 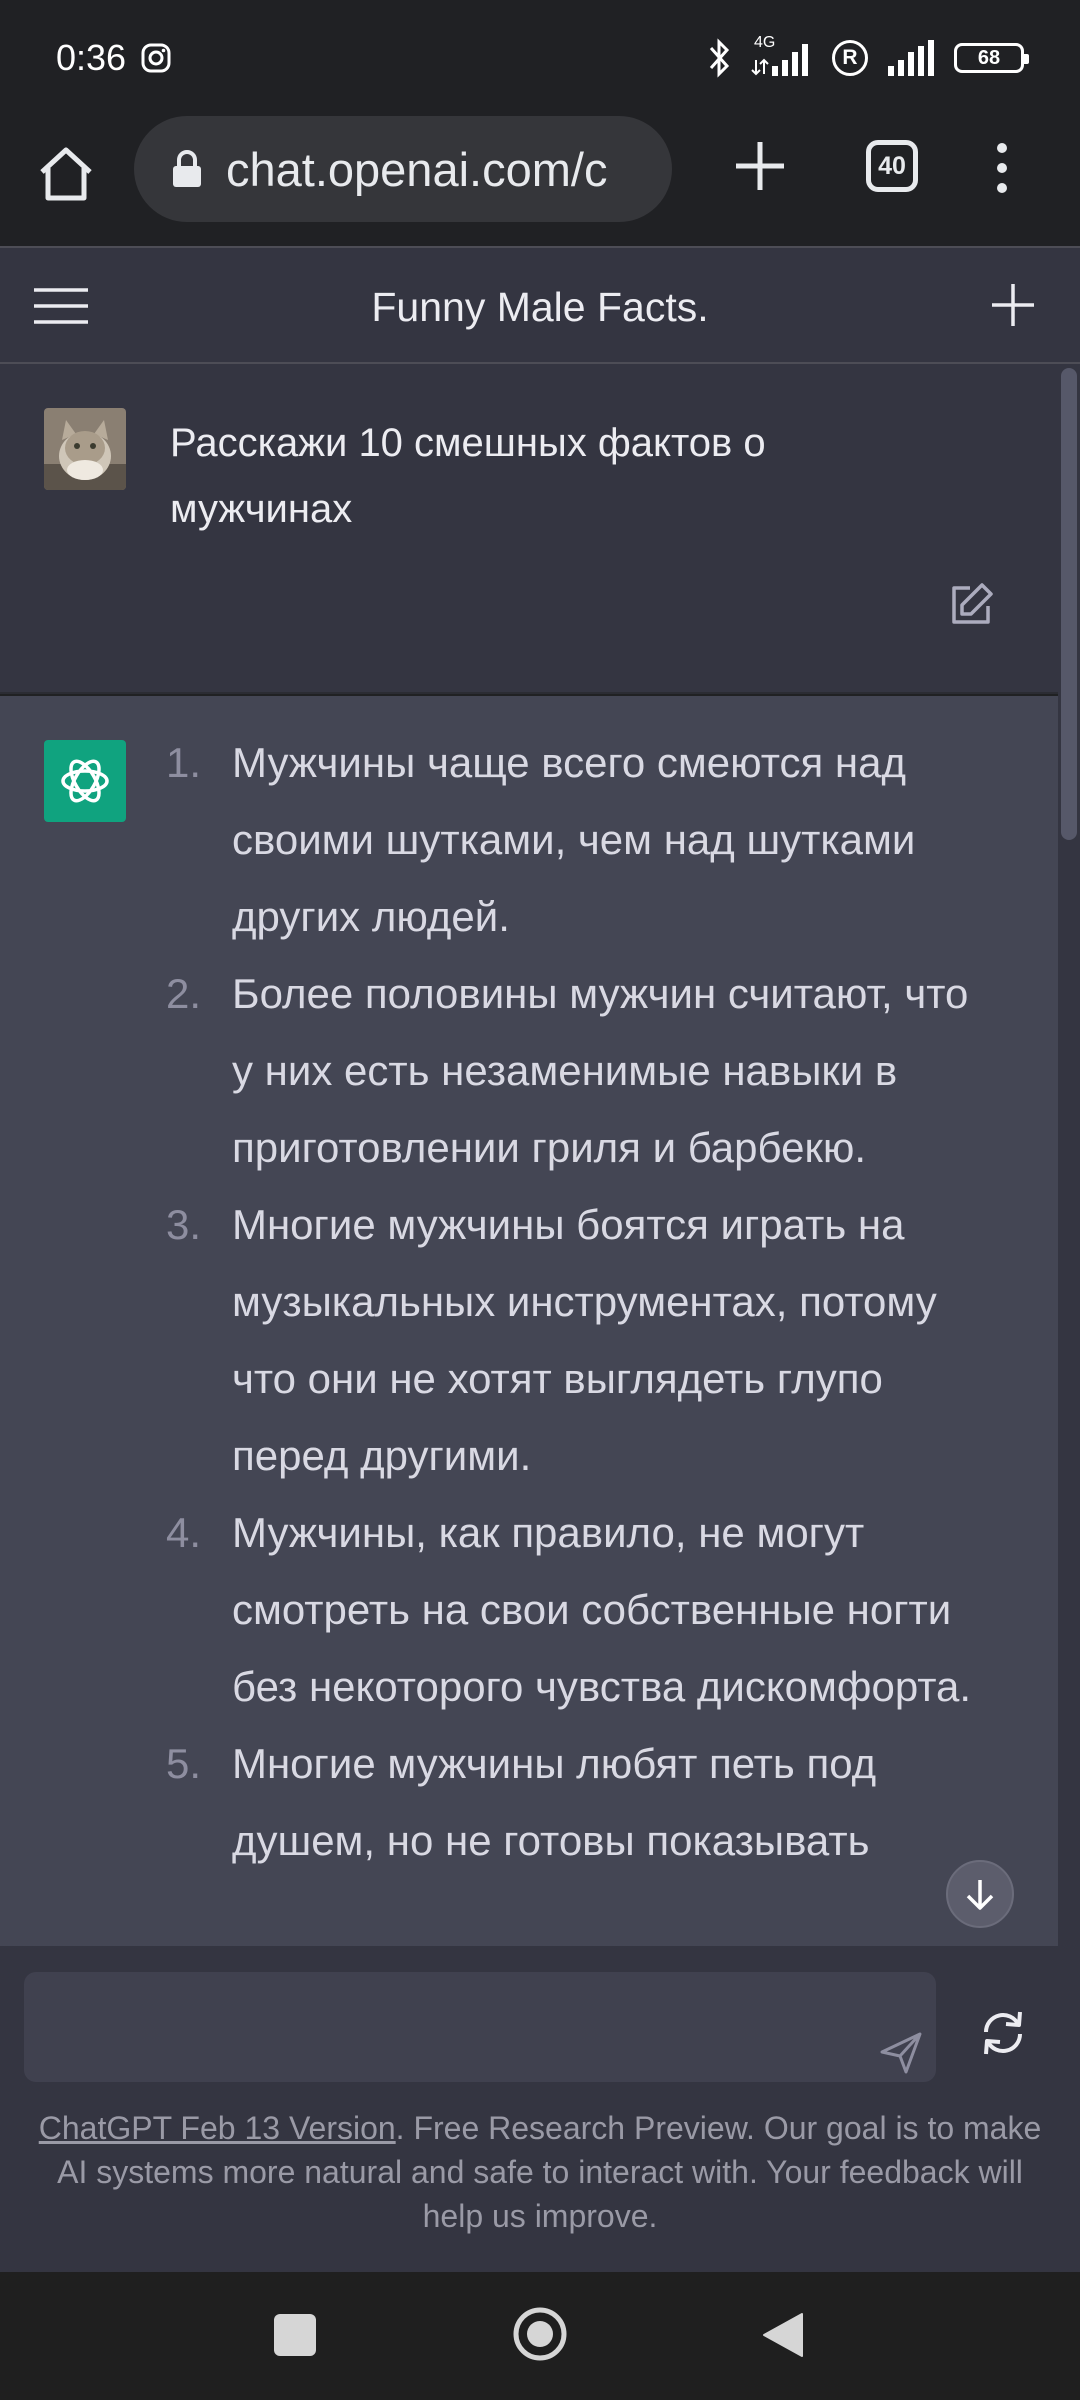 I want to click on lock-icon, so click(x=187, y=168).